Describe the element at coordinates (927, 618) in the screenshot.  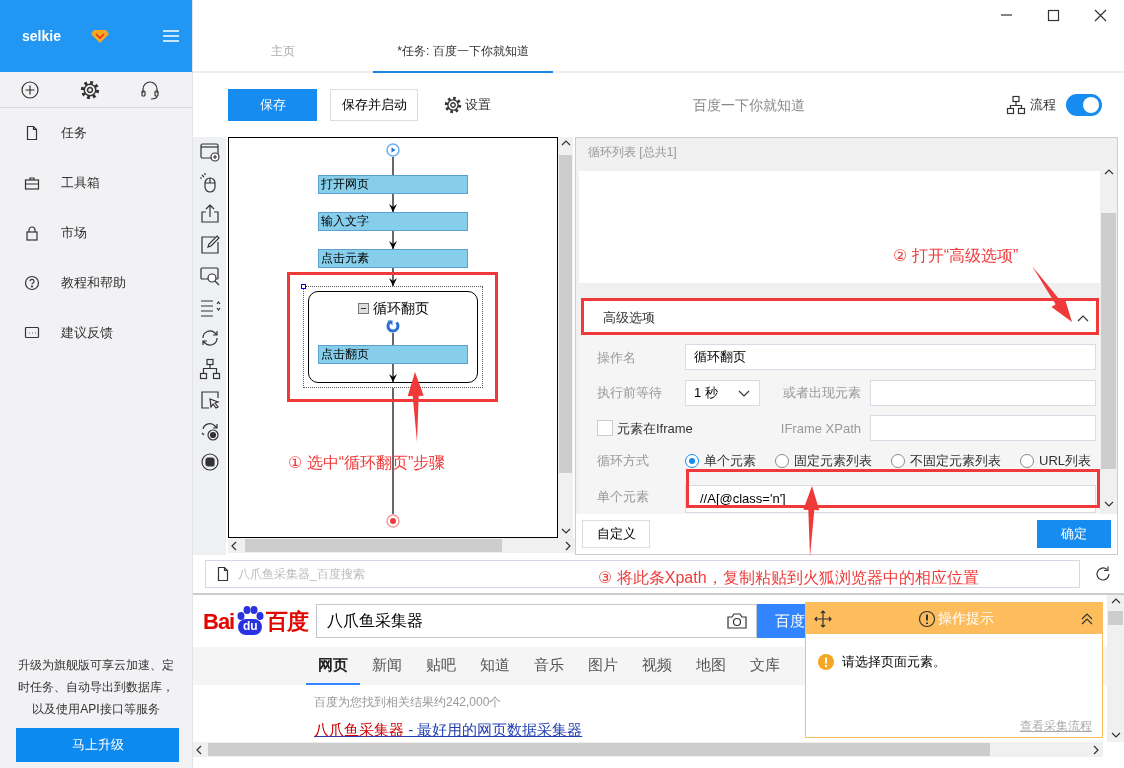
I see `alert-icon` at that location.